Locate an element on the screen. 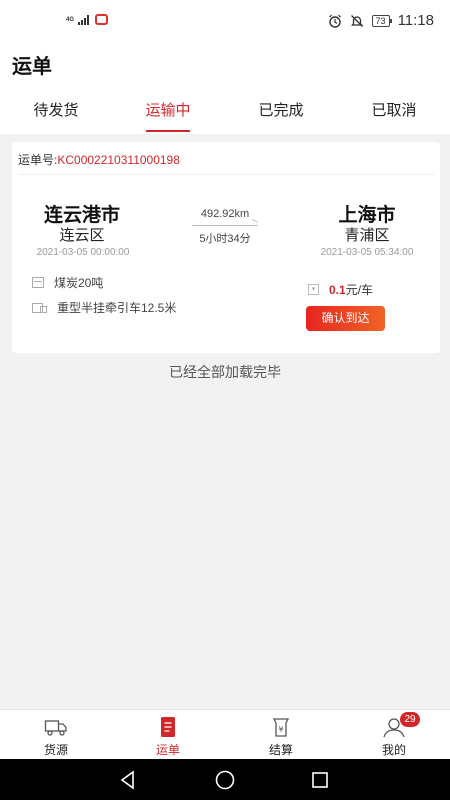  unread-badge: 29 is located at coordinates (410, 719).